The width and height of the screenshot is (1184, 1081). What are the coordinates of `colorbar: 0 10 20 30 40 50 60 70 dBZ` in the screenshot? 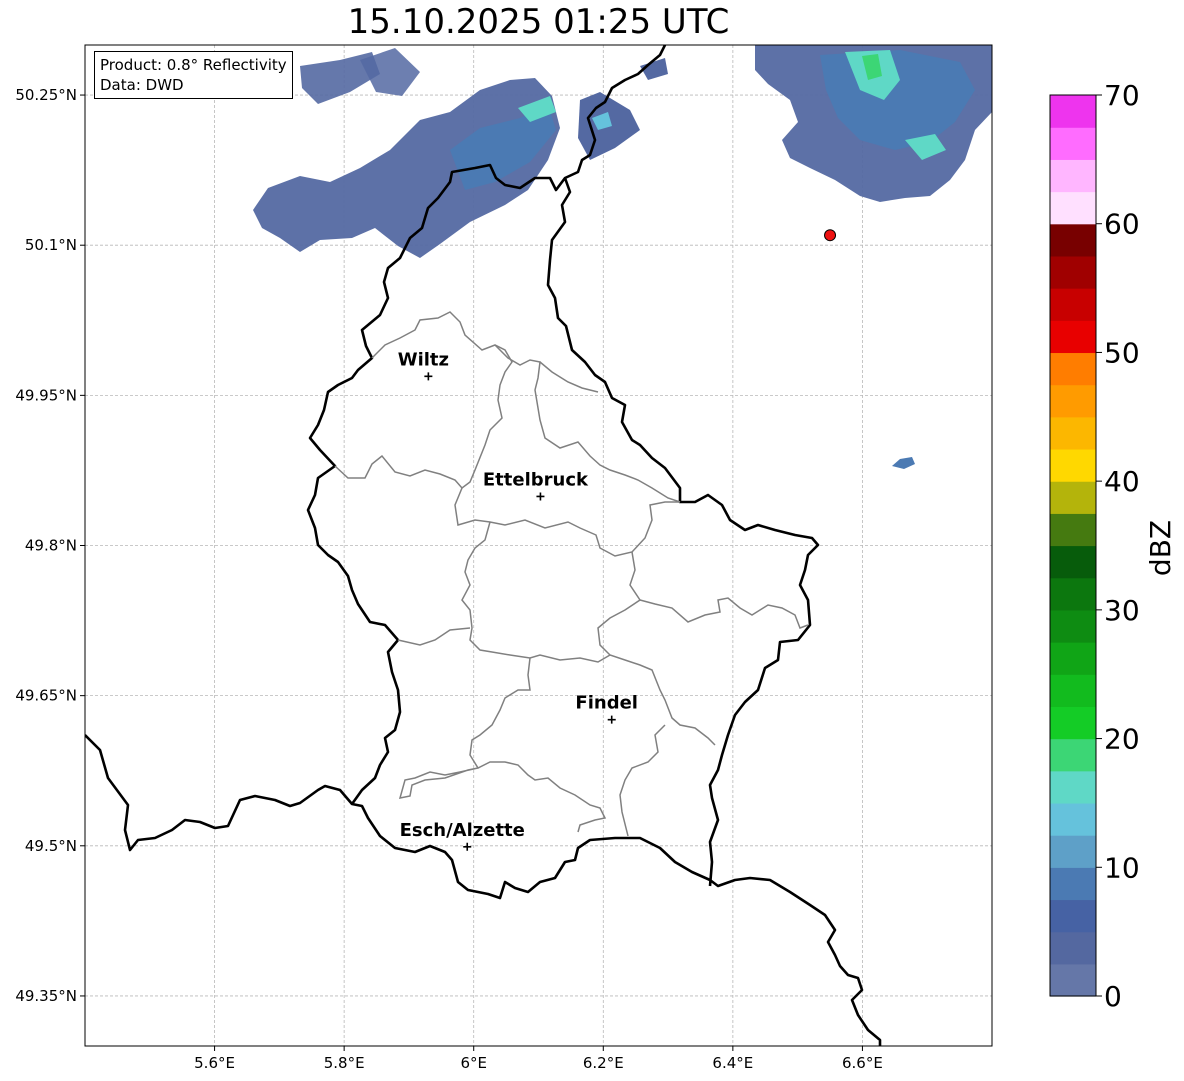 It's located at (1113, 546).